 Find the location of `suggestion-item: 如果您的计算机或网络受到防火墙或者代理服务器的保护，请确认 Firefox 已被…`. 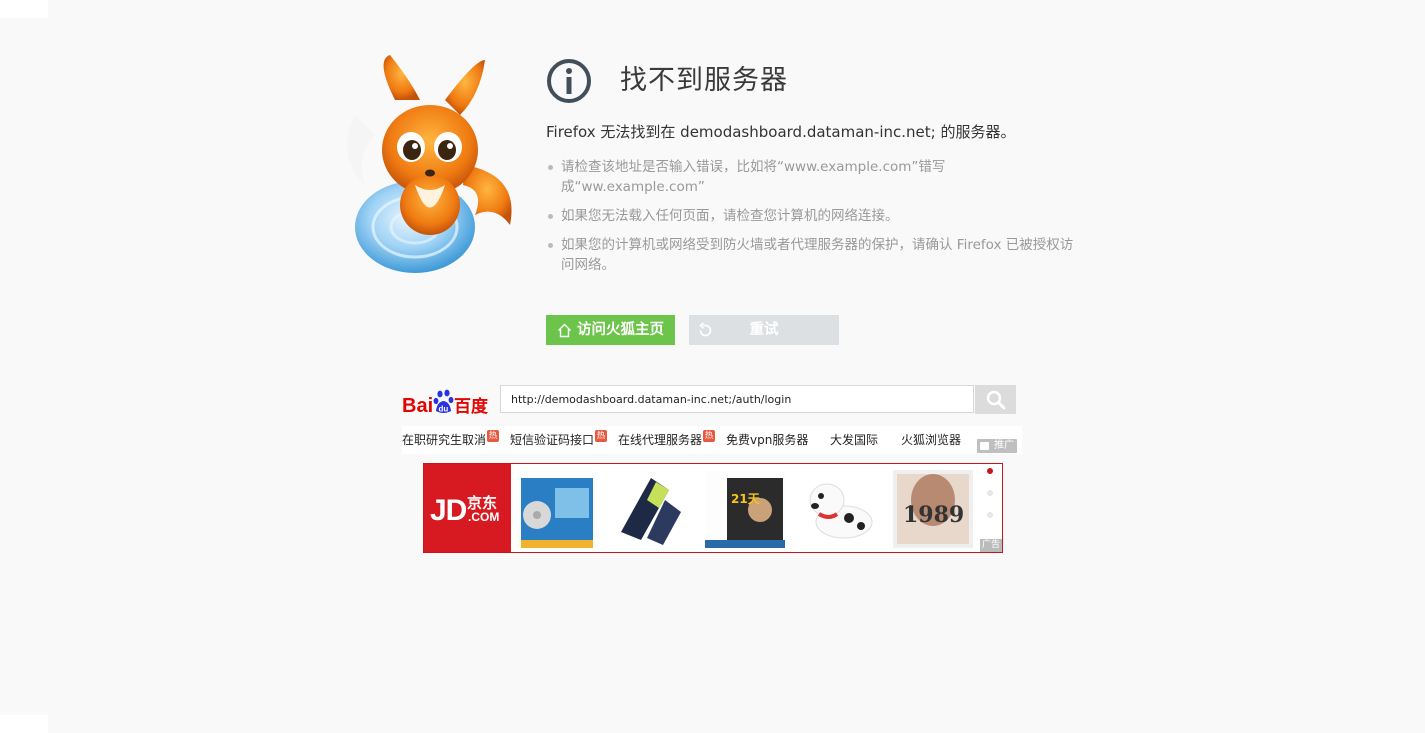

suggestion-item: 如果您的计算机或网络受到防火墙或者代理服务器的保护，请确认 Firefox 已被… is located at coordinates (816, 255).